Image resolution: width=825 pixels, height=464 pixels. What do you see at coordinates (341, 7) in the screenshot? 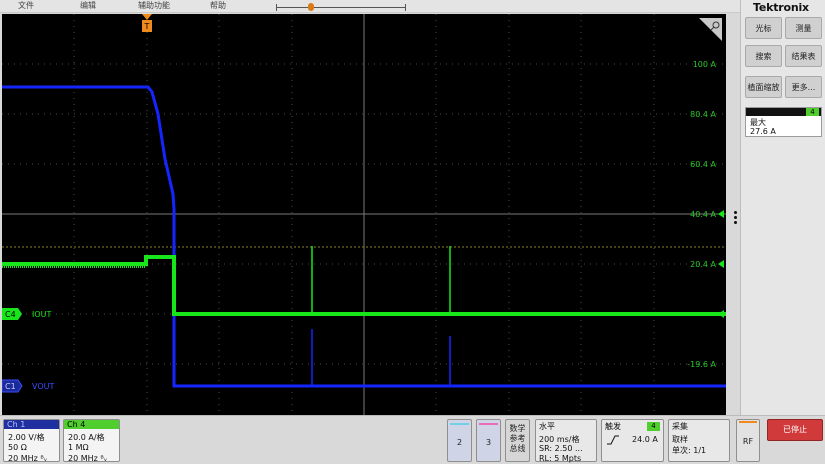
I see `record-view-bar` at bounding box center [341, 7].